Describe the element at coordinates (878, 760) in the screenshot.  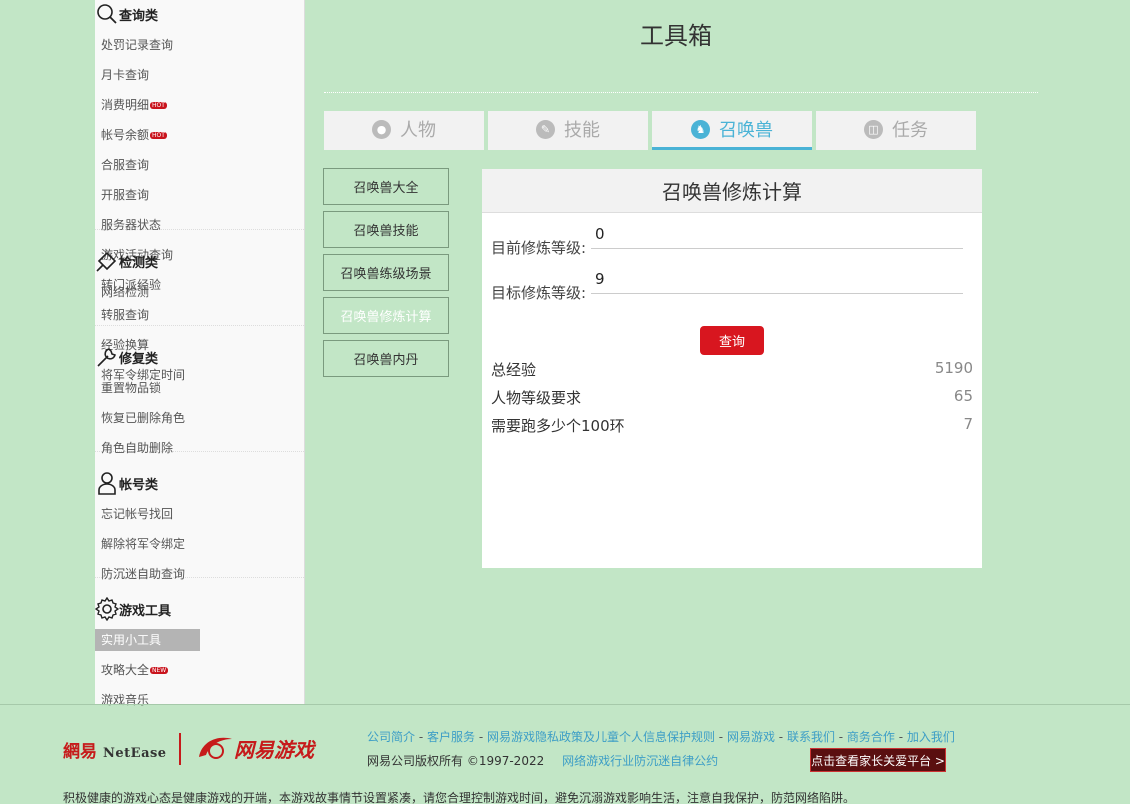
I see `parent-care-platform-button: 点击查看家长关爱平台 >` at that location.